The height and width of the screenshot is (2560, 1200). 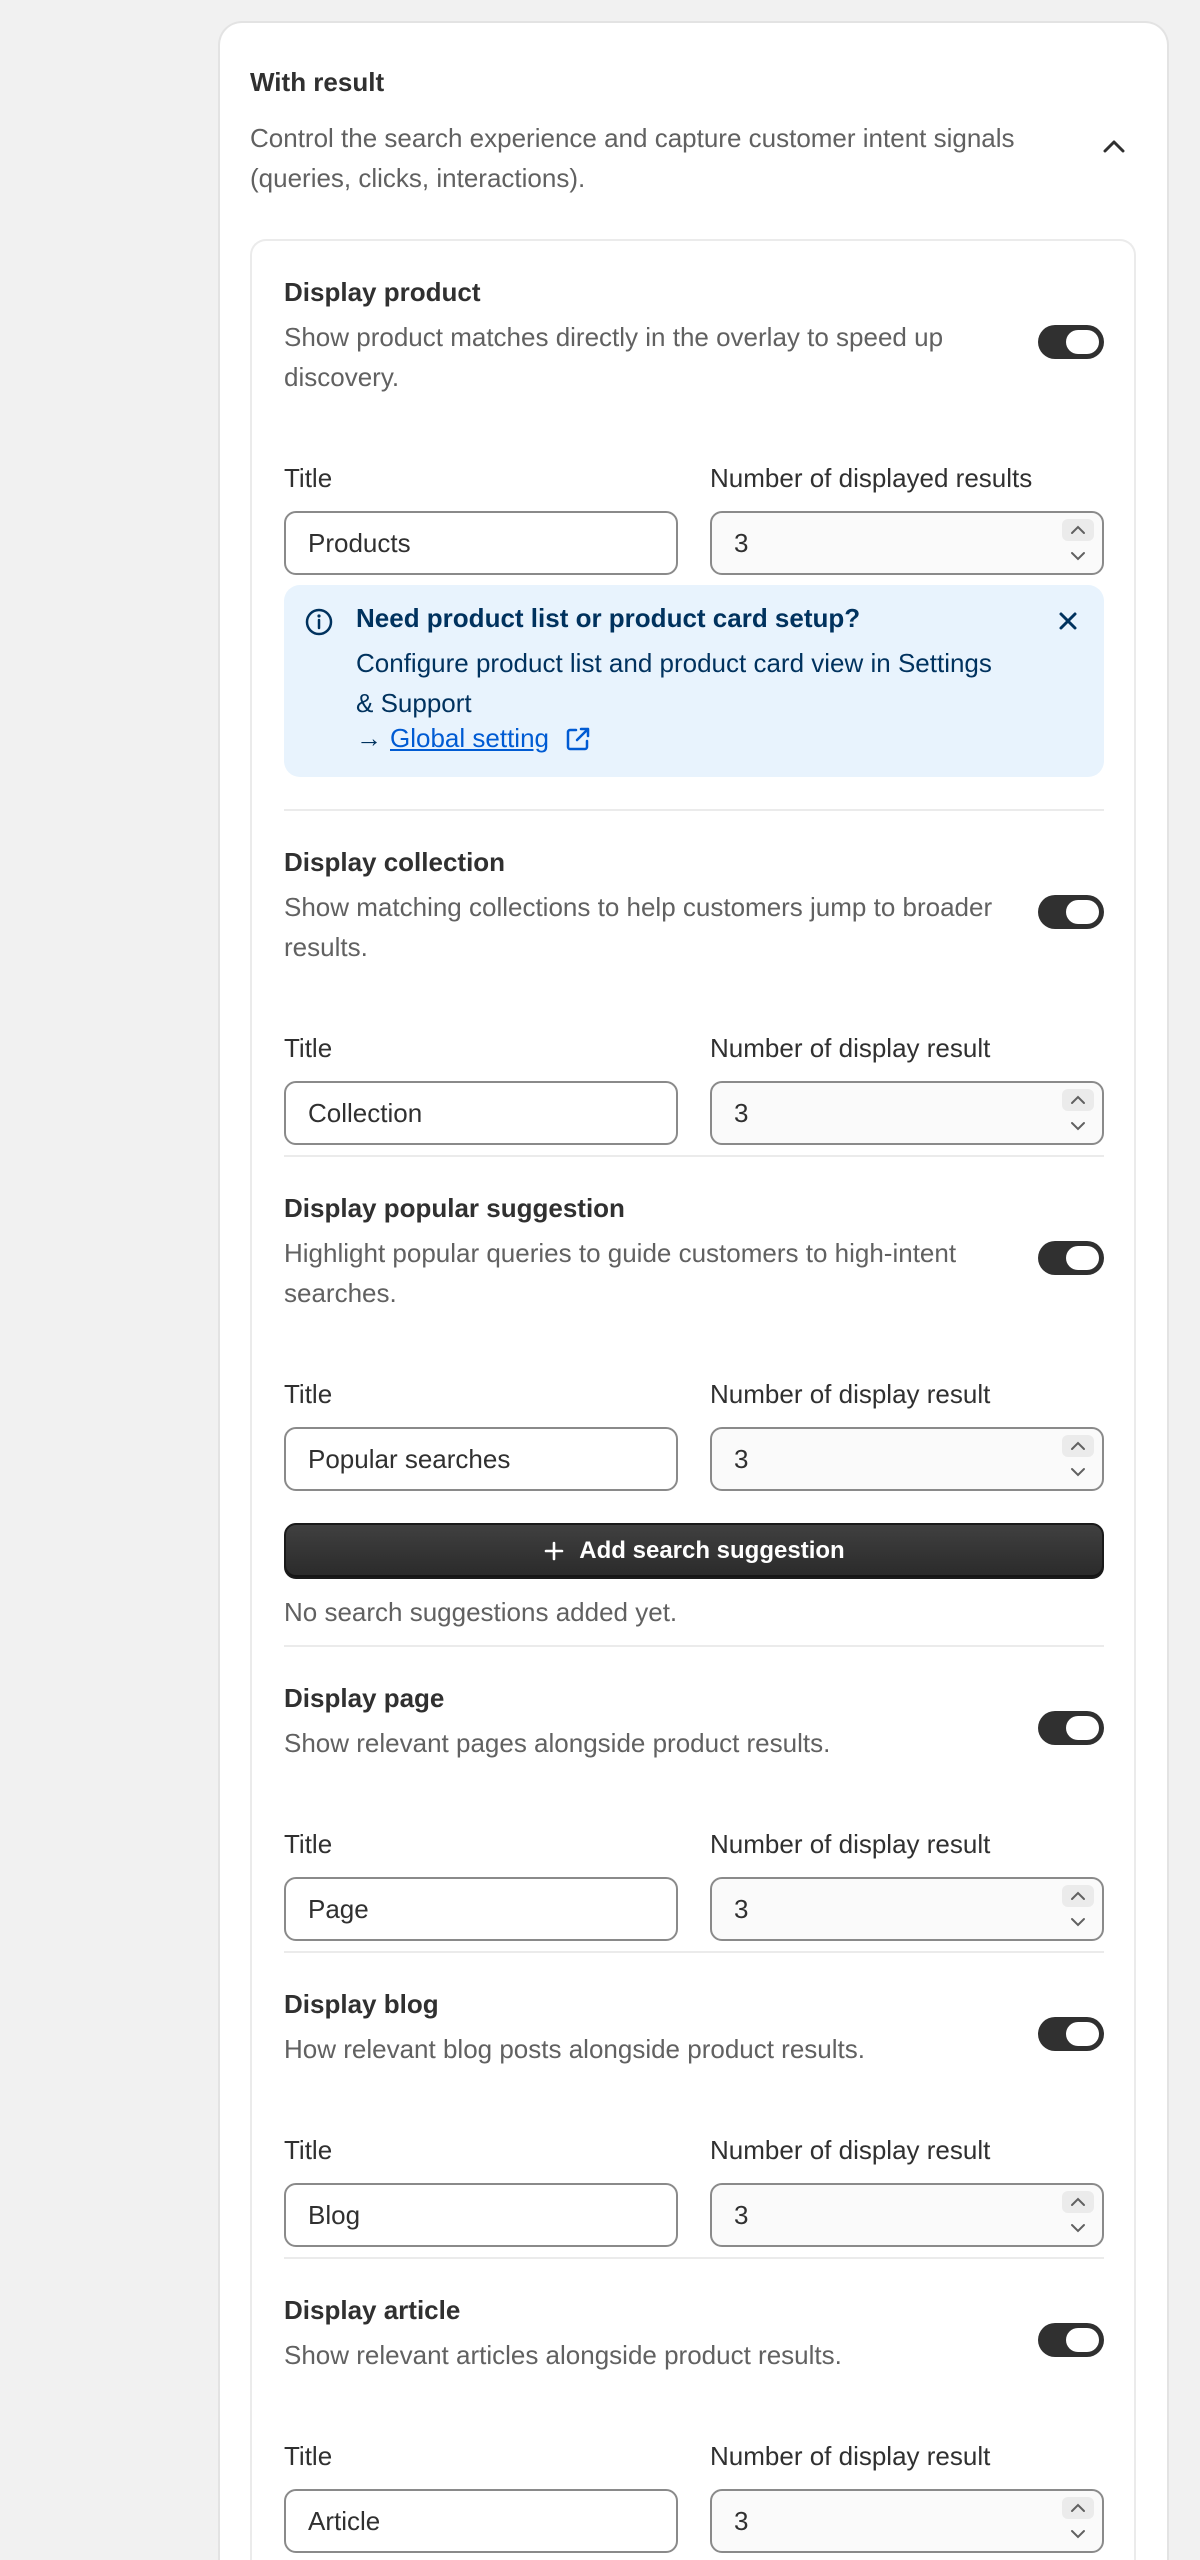 What do you see at coordinates (361, 2004) in the screenshot?
I see `section-title: Display blog` at bounding box center [361, 2004].